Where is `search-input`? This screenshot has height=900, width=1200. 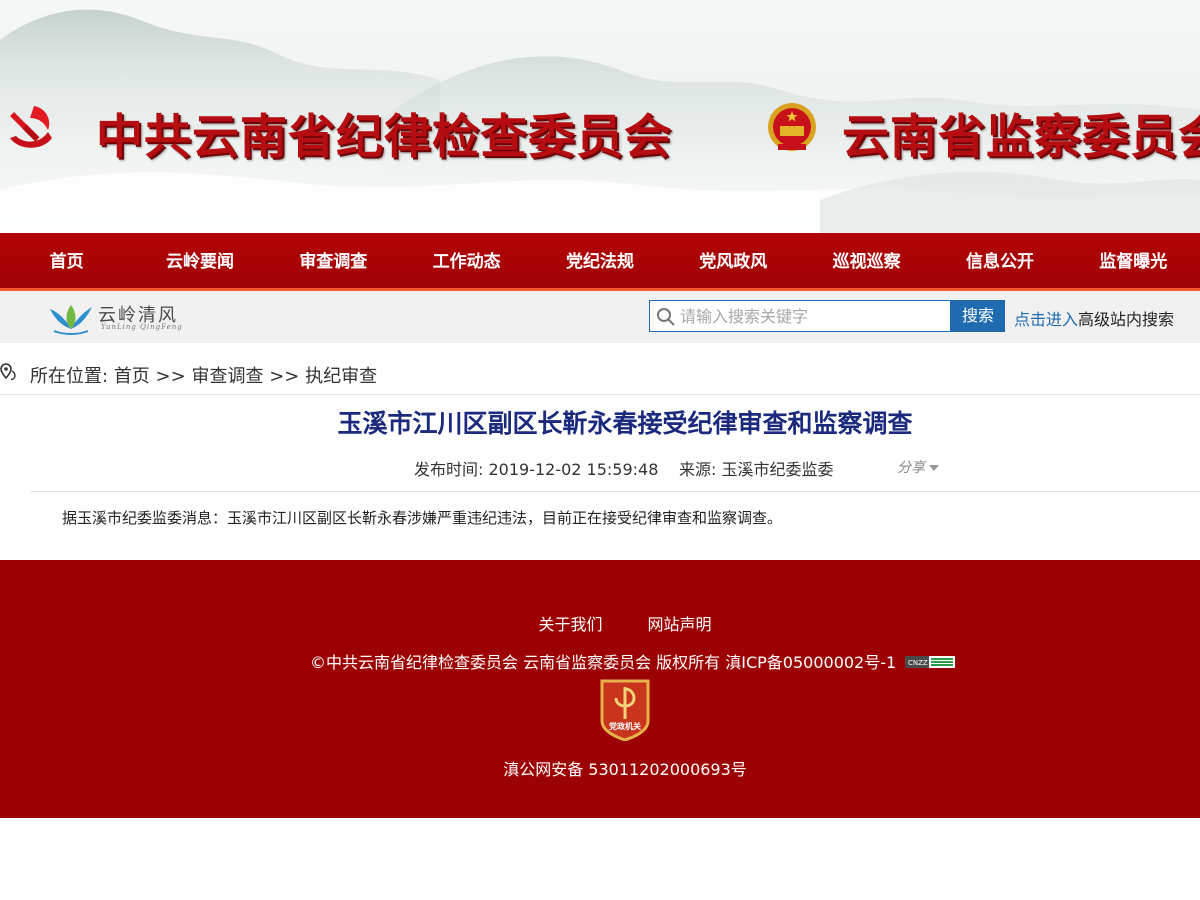
search-input is located at coordinates (814, 316).